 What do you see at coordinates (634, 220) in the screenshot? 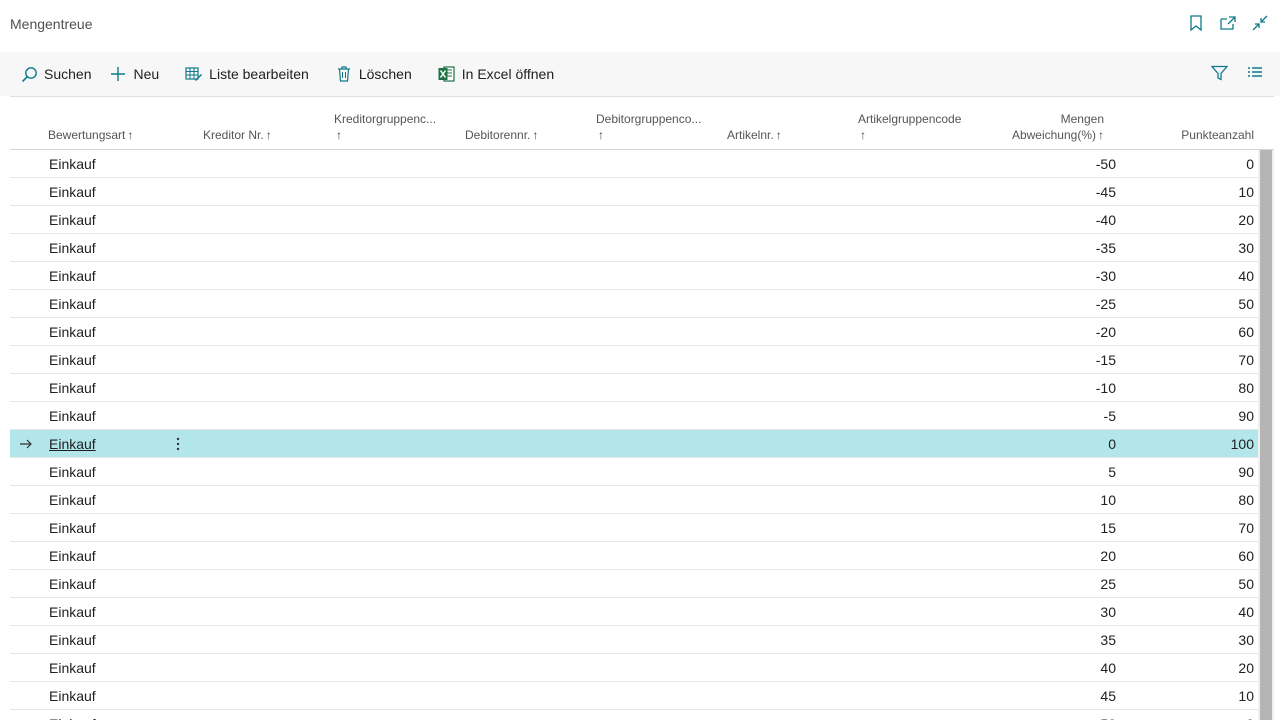
I see `table-row: Einkauf -40 20` at bounding box center [634, 220].